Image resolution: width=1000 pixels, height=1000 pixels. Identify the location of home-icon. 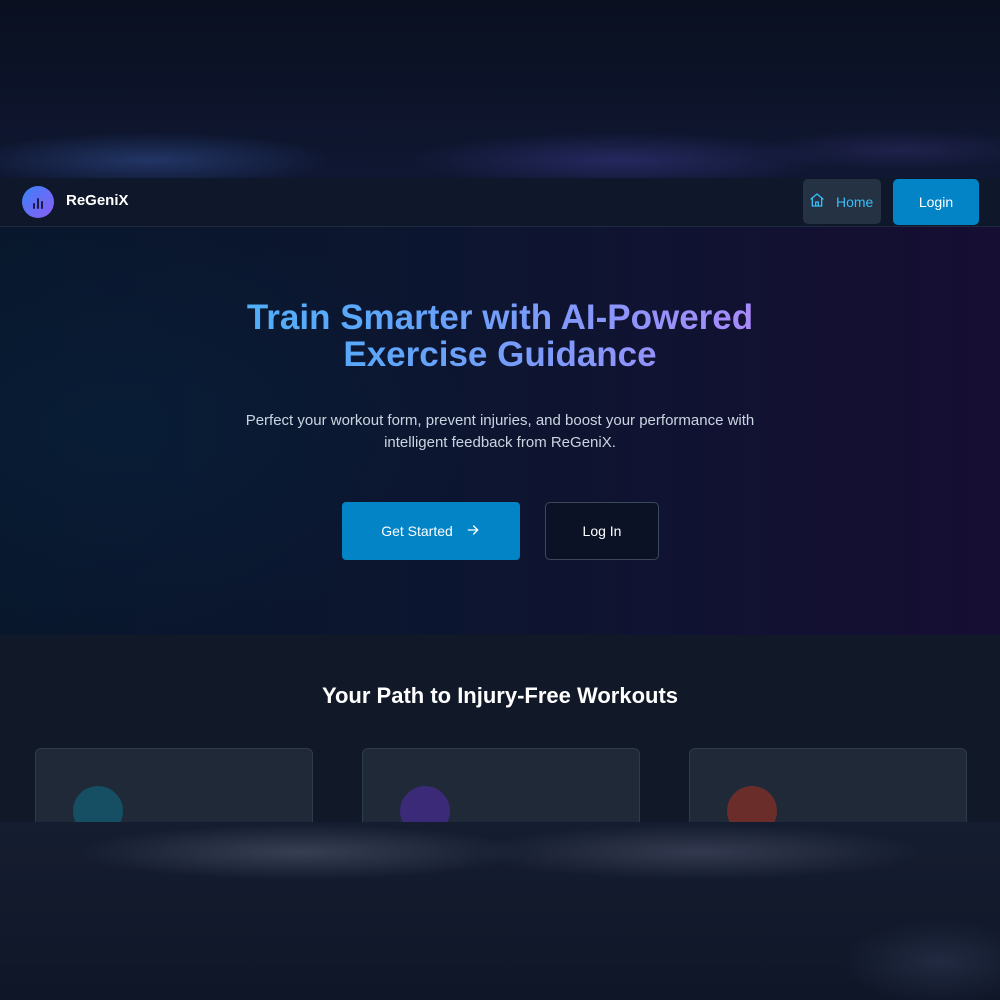
(817, 201).